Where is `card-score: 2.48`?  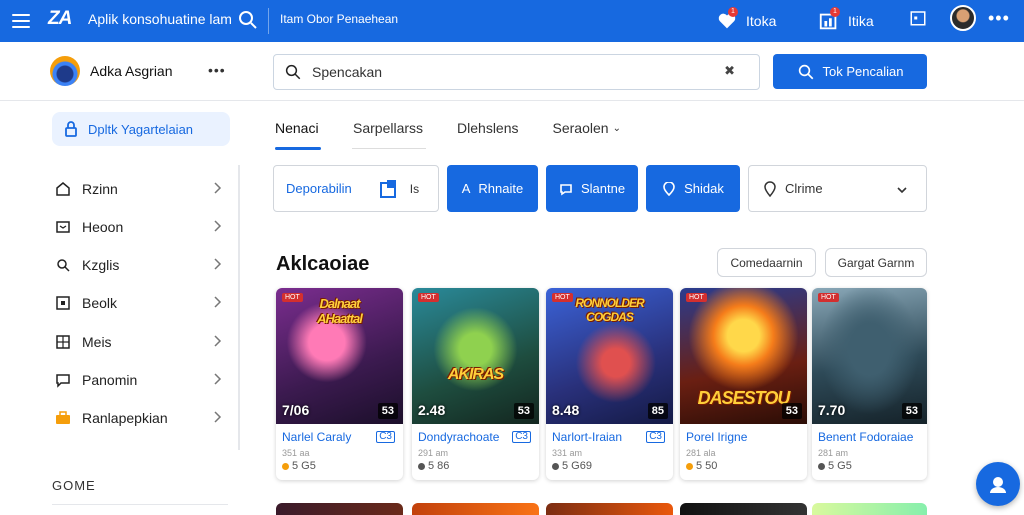 card-score: 2.48 is located at coordinates (432, 410).